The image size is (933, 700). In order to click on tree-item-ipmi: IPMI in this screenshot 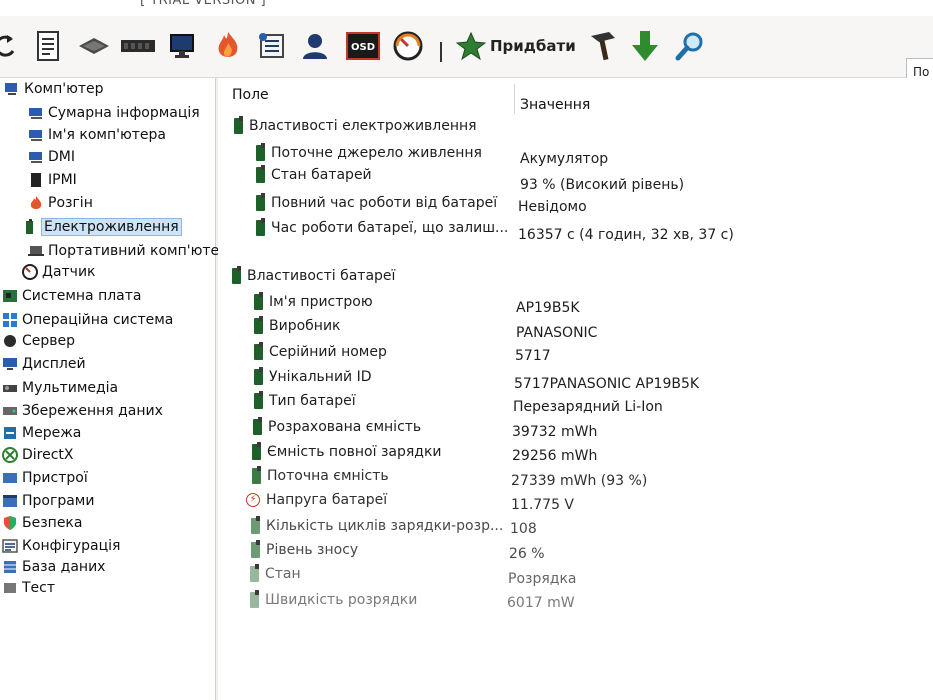, I will do `click(52, 180)`.